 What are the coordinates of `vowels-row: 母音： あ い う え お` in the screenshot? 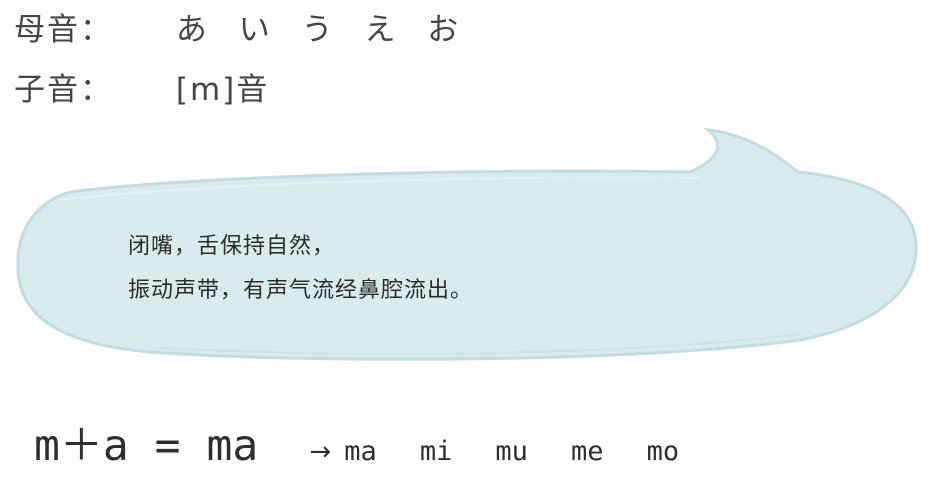 It's located at (246, 30).